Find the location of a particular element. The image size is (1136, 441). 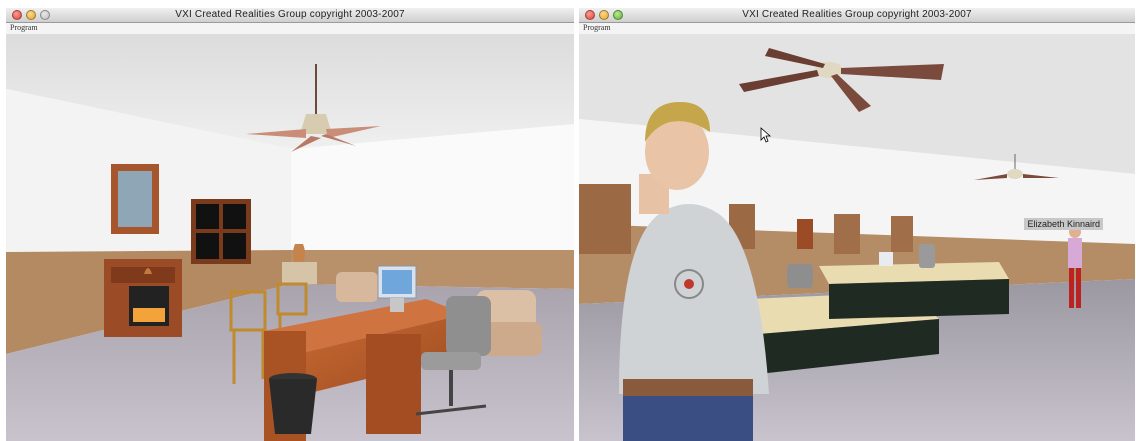

trash-can is located at coordinates (293, 403).